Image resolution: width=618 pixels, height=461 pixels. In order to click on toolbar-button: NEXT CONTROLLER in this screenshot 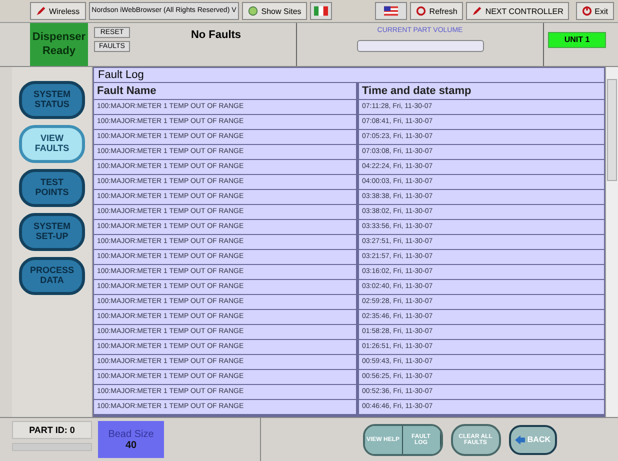, I will do `click(518, 11)`.